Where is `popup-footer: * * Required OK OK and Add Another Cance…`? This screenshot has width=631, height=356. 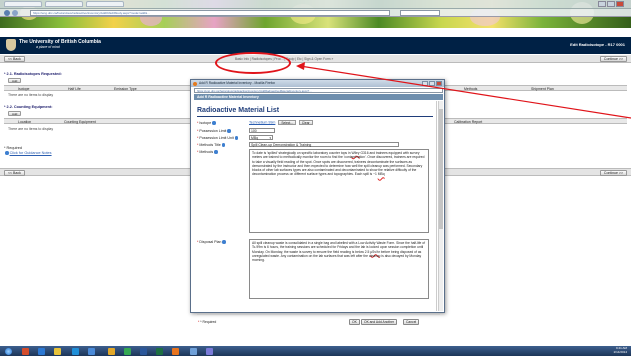 popup-footer: * * Required OK OK and Add Another Cance… is located at coordinates (318, 321).